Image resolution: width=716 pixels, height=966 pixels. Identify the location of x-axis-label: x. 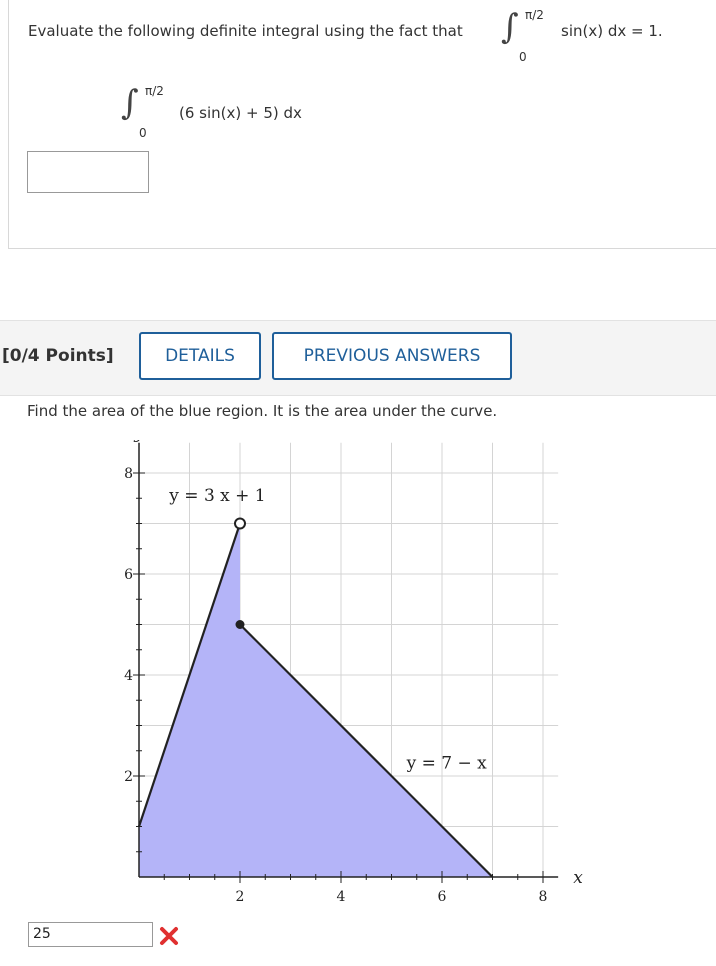
(578, 878).